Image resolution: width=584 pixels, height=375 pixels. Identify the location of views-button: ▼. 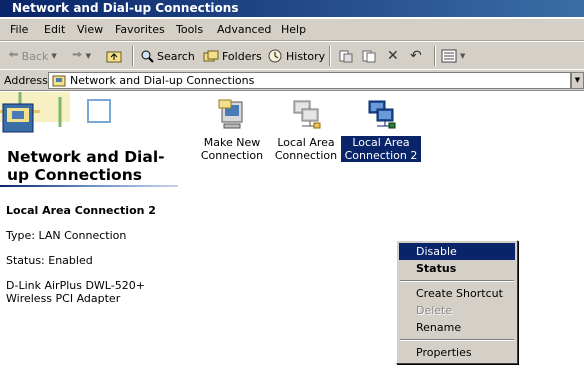
(453, 56).